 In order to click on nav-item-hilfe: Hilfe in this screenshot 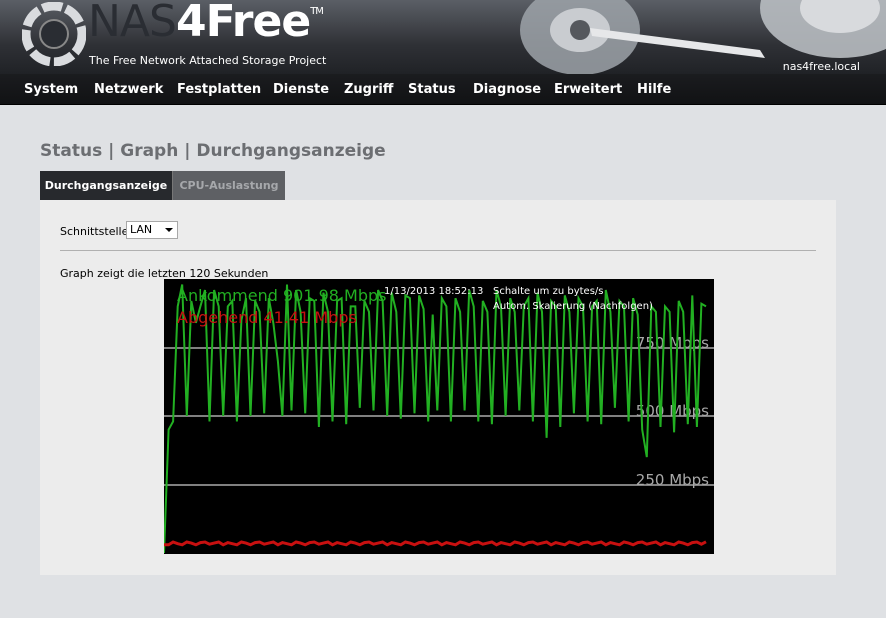, I will do `click(654, 89)`.